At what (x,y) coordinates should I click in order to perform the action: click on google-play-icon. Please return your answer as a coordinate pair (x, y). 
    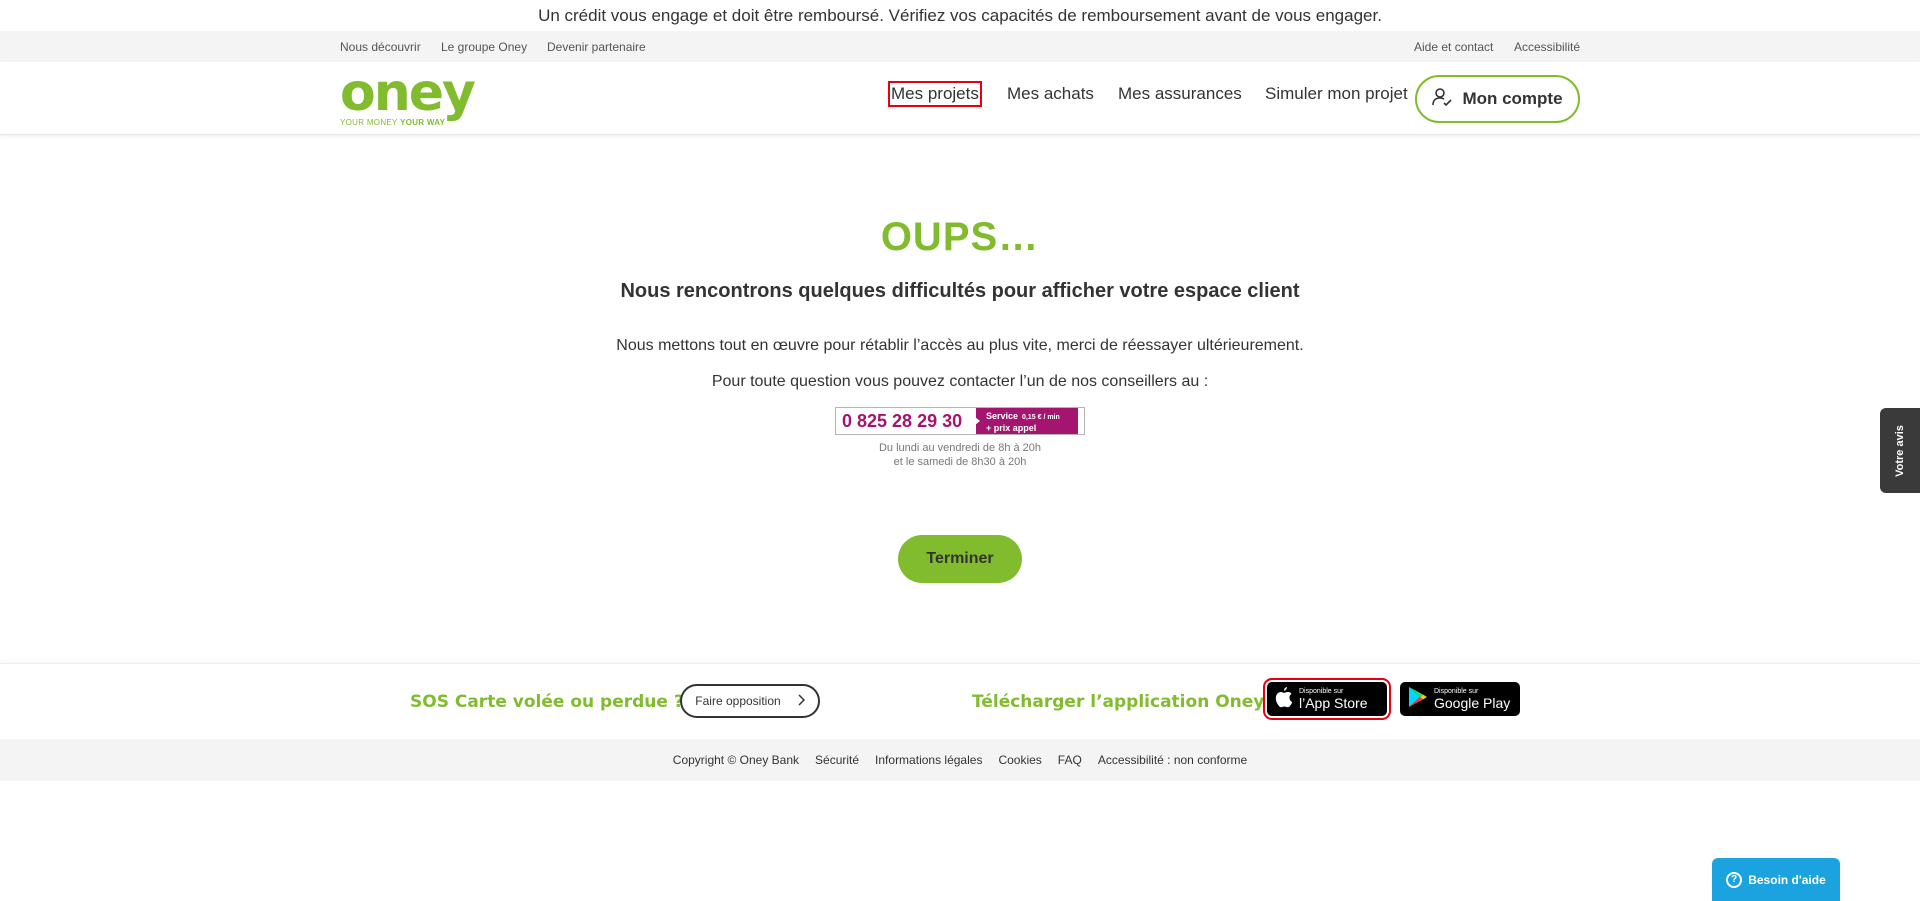
    Looking at the image, I should click on (1418, 699).